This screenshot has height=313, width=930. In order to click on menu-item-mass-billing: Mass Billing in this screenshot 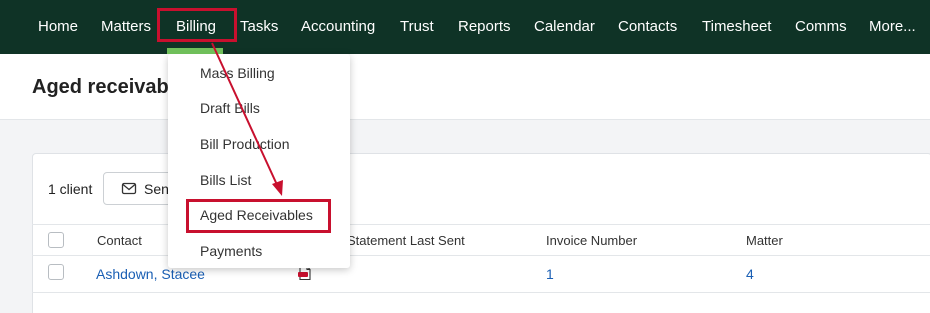, I will do `click(237, 73)`.